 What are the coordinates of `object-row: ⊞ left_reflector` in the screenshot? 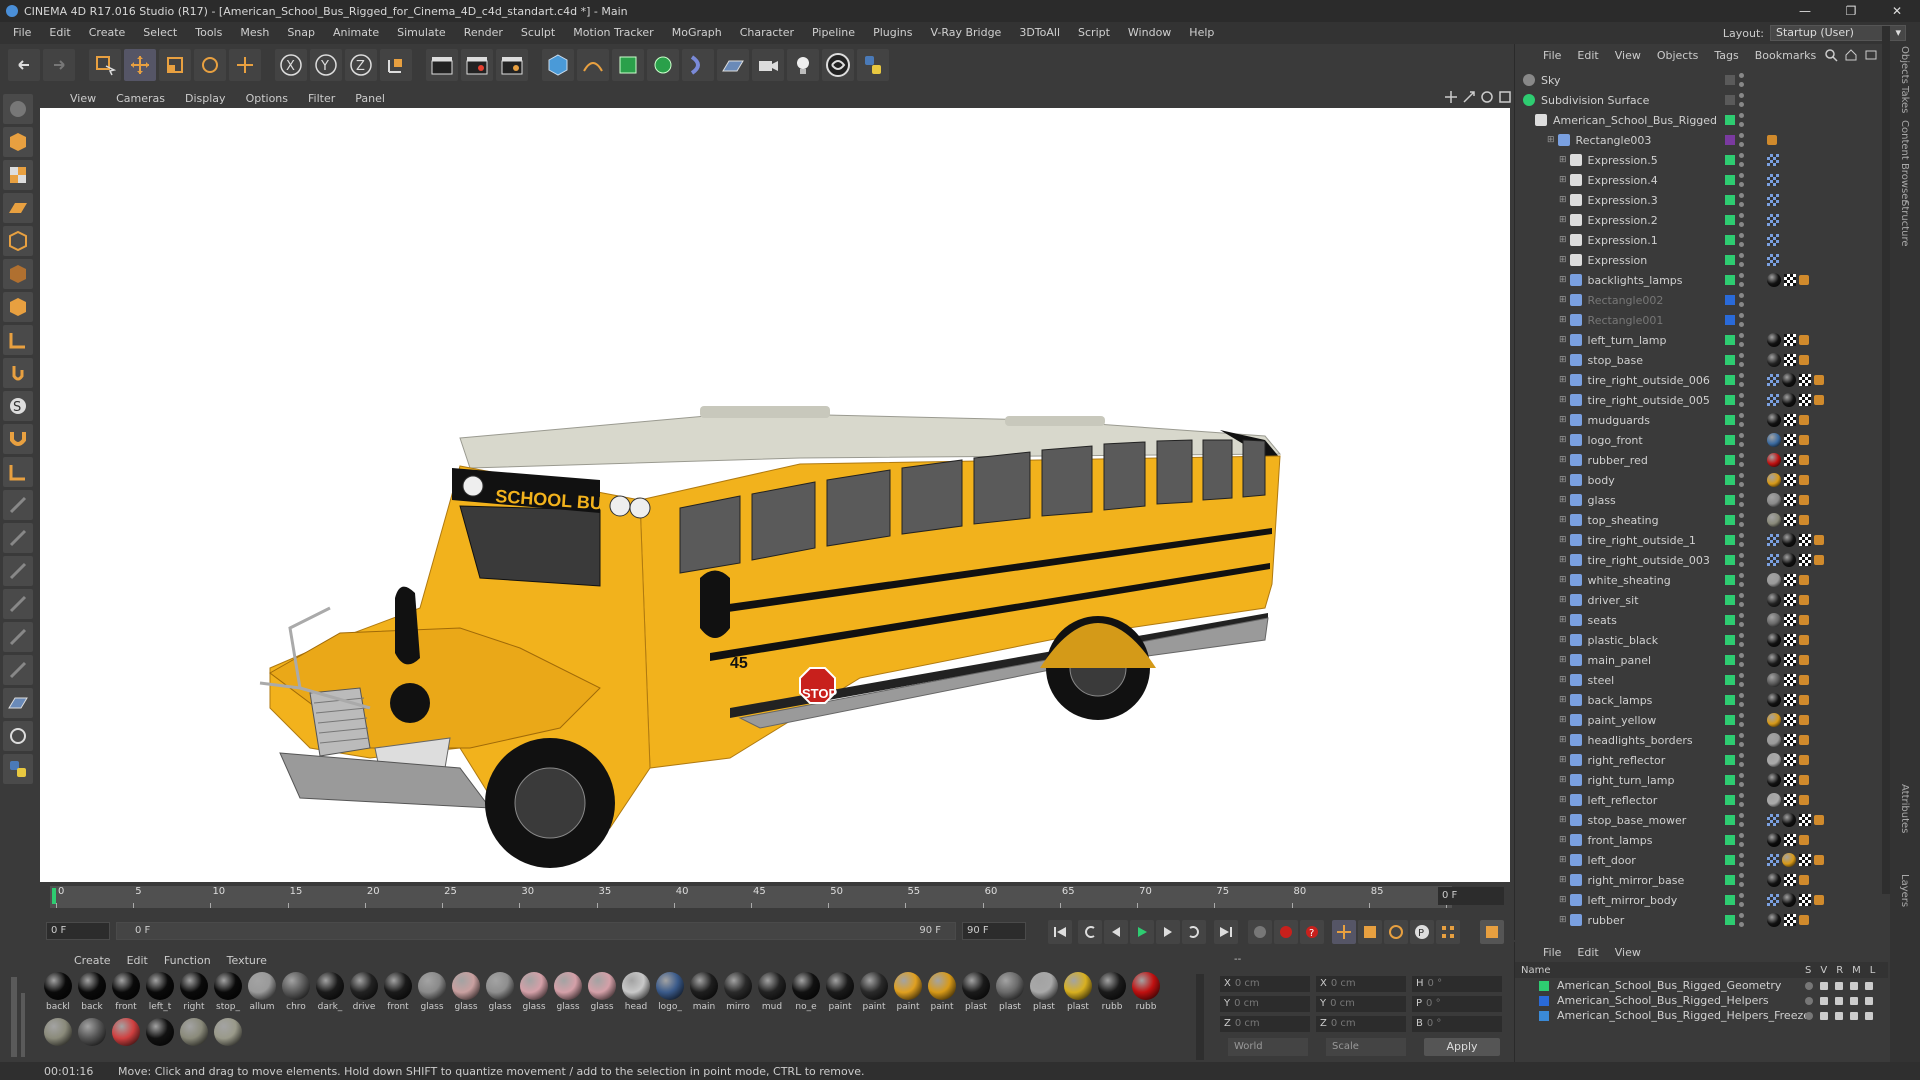 It's located at (1702, 800).